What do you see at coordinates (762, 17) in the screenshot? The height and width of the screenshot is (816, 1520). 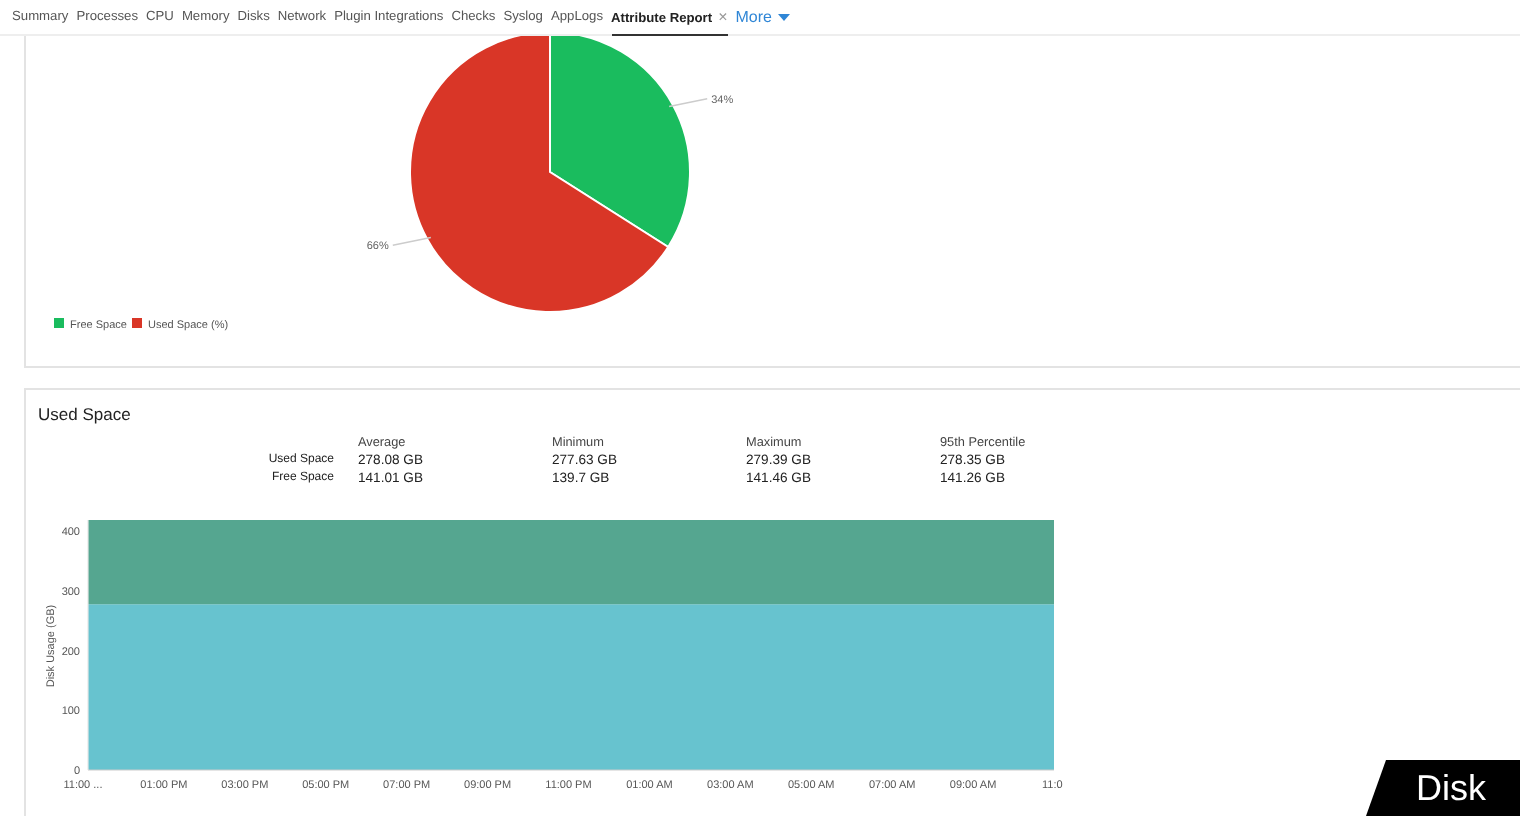 I see `more-menu: More` at bounding box center [762, 17].